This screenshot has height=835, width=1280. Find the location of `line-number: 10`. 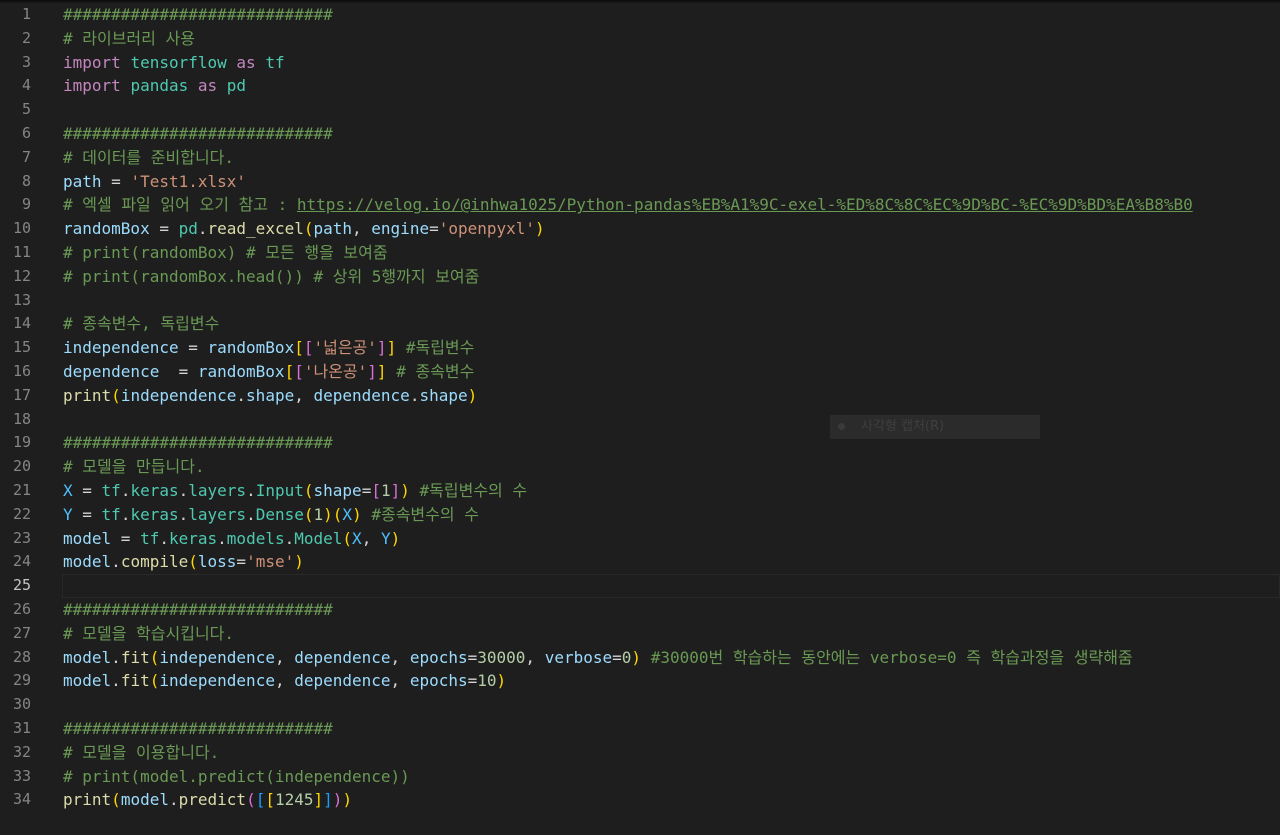

line-number: 10 is located at coordinates (21, 228).